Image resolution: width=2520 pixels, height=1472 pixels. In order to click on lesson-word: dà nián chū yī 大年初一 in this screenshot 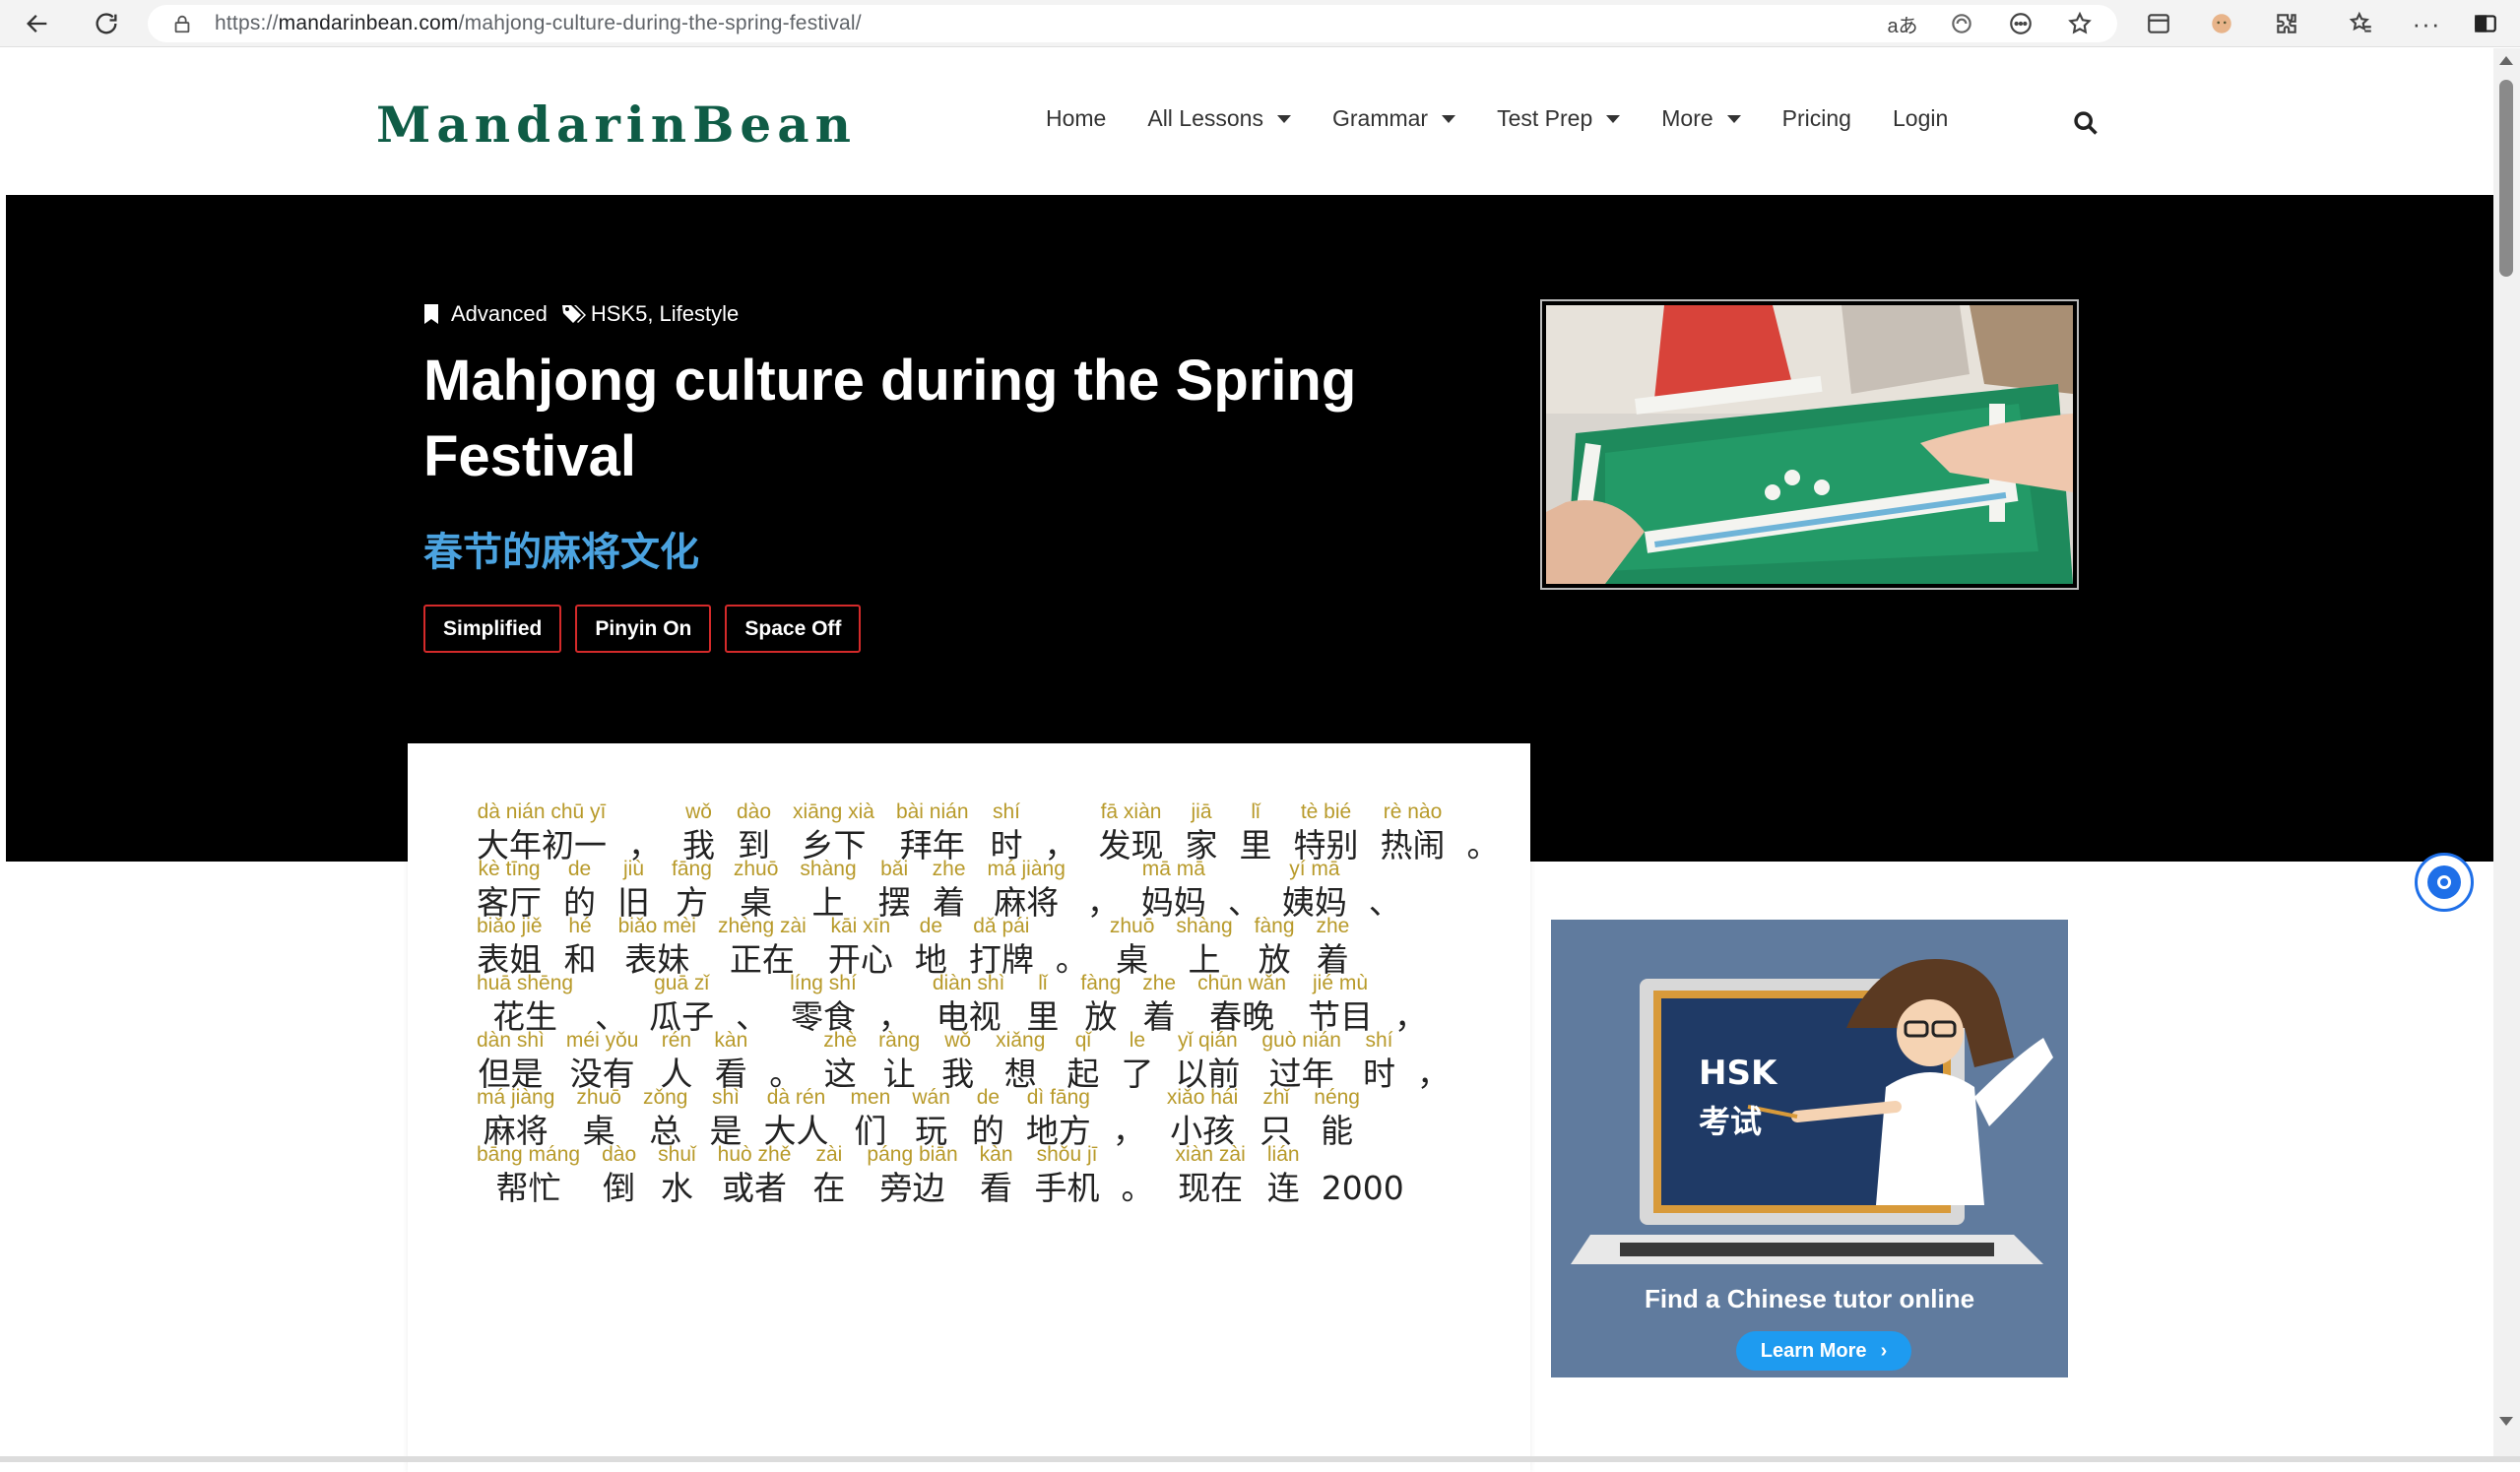, I will do `click(542, 832)`.